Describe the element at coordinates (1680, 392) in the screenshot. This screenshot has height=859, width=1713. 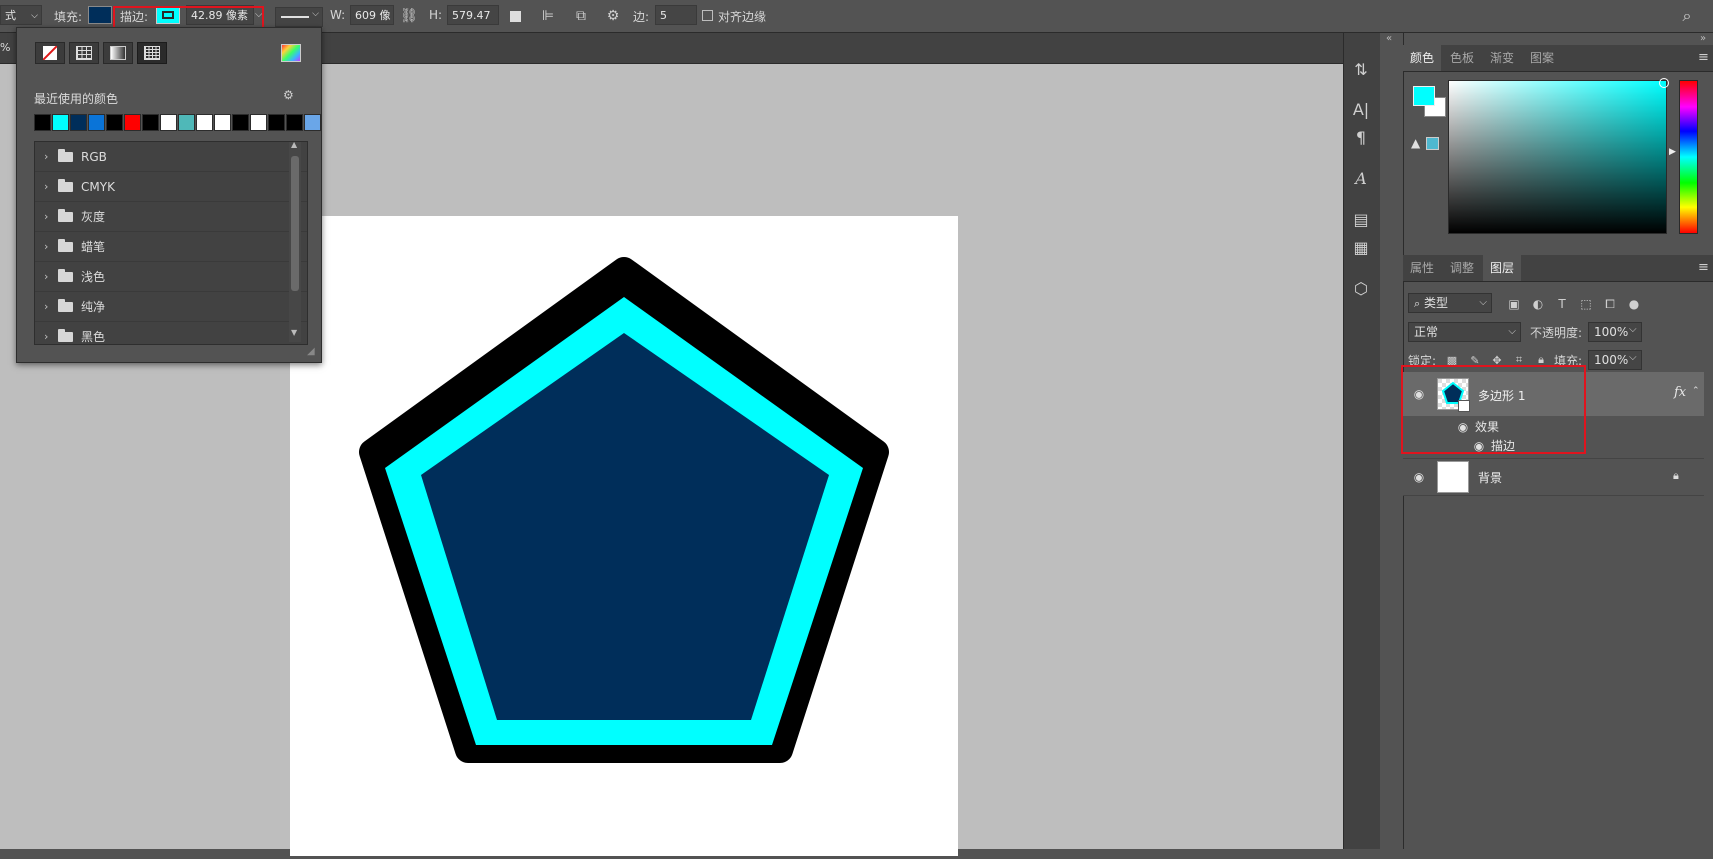
I see `fx-icon: fx` at that location.